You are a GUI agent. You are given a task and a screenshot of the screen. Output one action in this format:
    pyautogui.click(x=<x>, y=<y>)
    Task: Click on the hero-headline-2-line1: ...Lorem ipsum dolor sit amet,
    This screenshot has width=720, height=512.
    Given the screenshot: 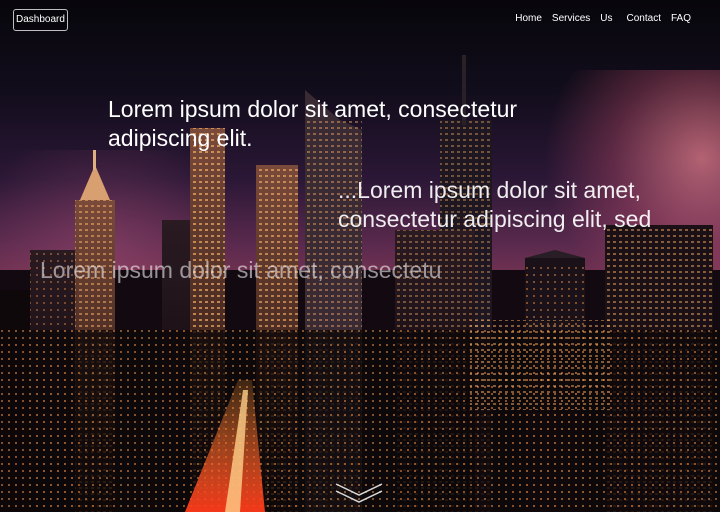 What is the action you would take?
    pyautogui.click(x=489, y=190)
    